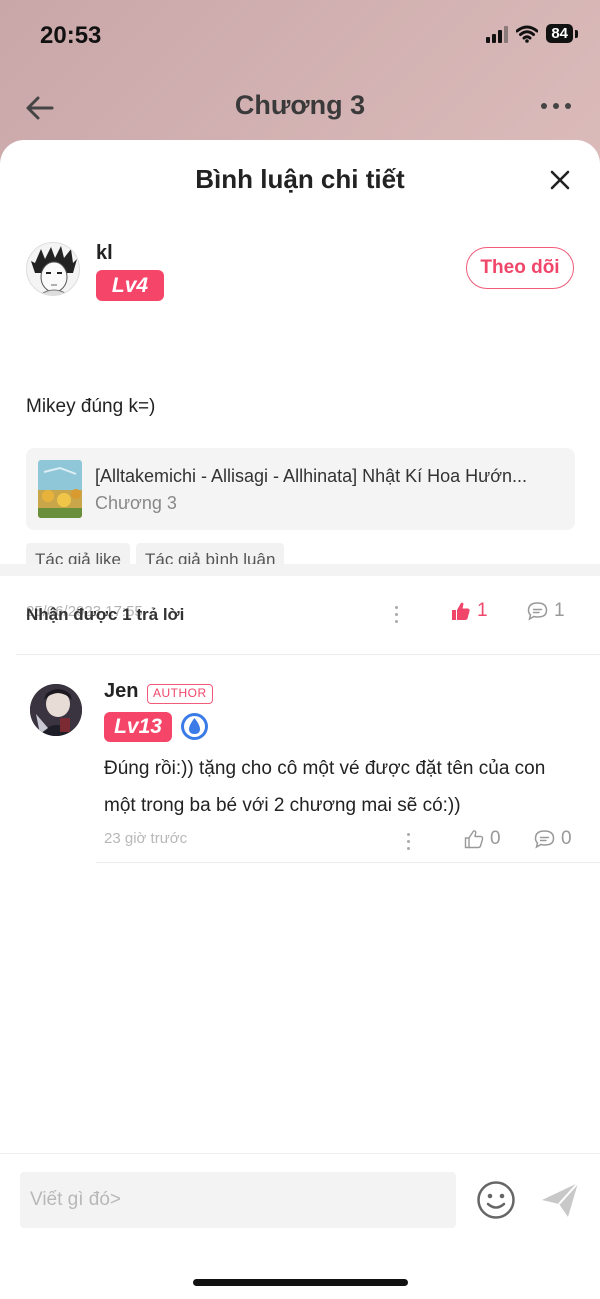  Describe the element at coordinates (560, 180) in the screenshot. I see `close-icon` at that location.